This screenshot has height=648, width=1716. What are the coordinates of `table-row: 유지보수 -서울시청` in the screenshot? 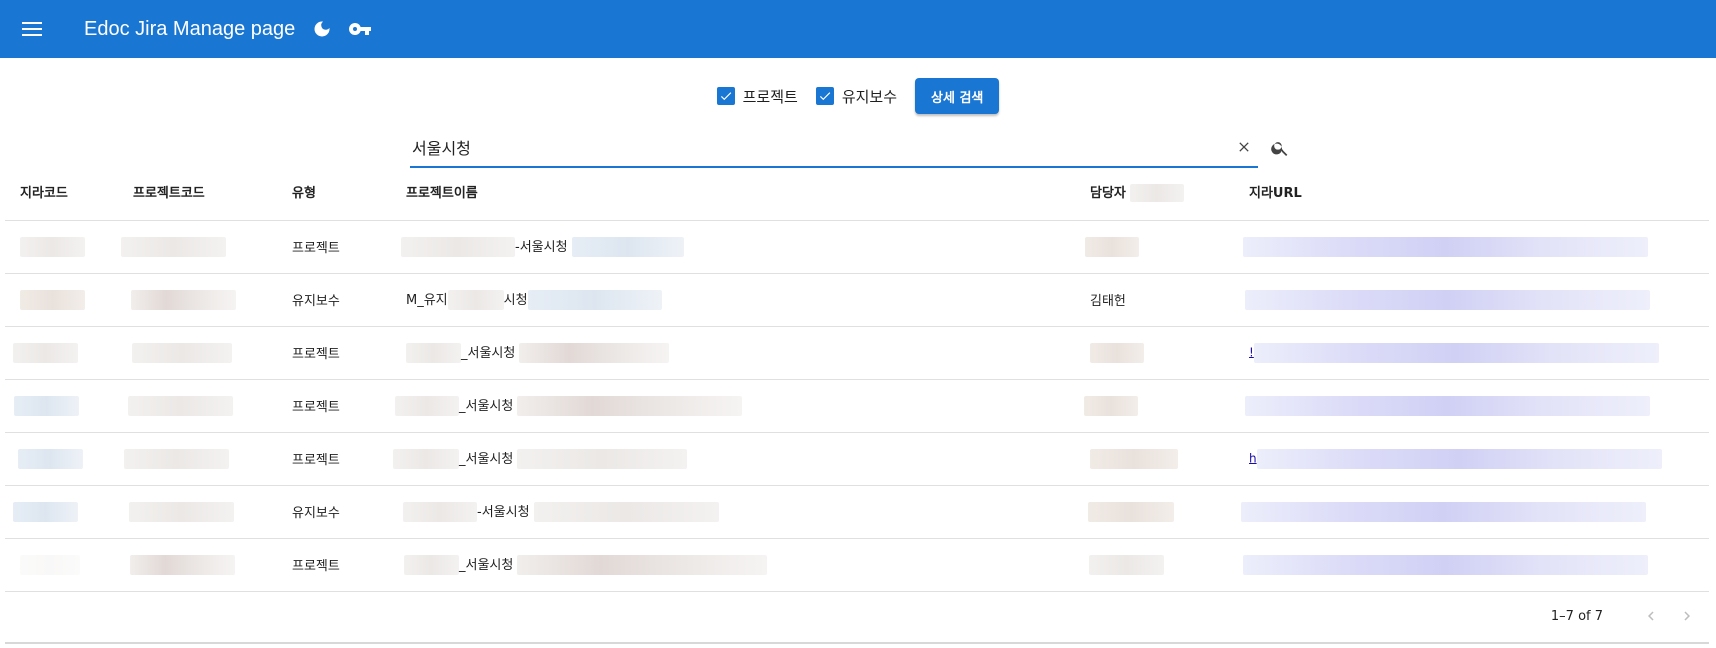 It's located at (857, 512).